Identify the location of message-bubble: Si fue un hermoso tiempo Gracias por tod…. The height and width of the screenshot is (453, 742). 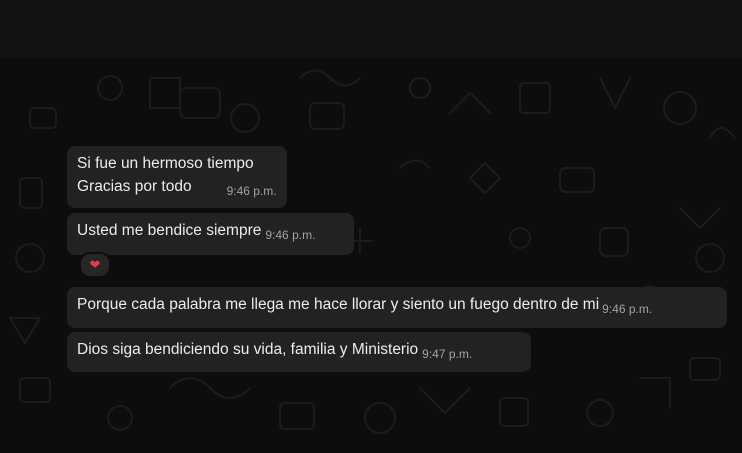
(177, 177).